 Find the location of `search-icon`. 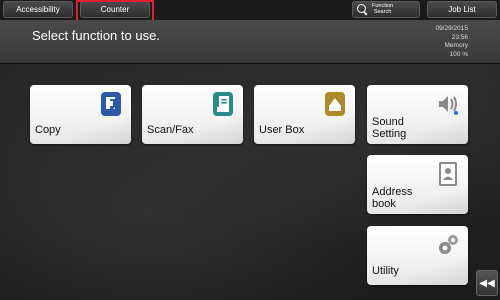

search-icon is located at coordinates (362, 9).